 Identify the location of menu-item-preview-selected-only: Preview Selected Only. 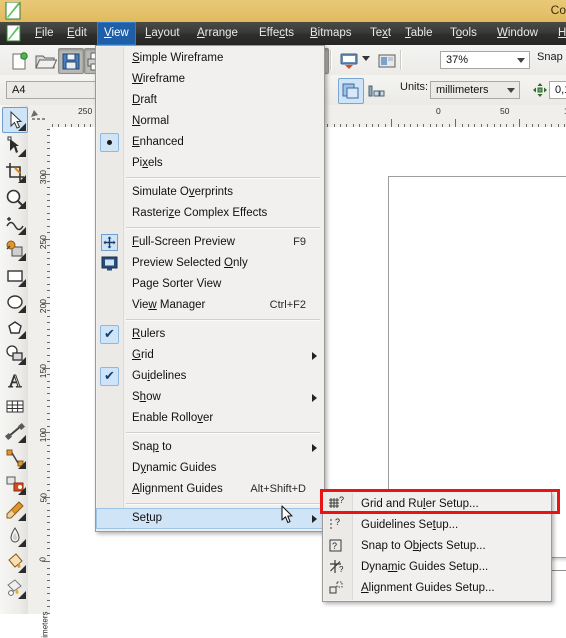
(210, 263).